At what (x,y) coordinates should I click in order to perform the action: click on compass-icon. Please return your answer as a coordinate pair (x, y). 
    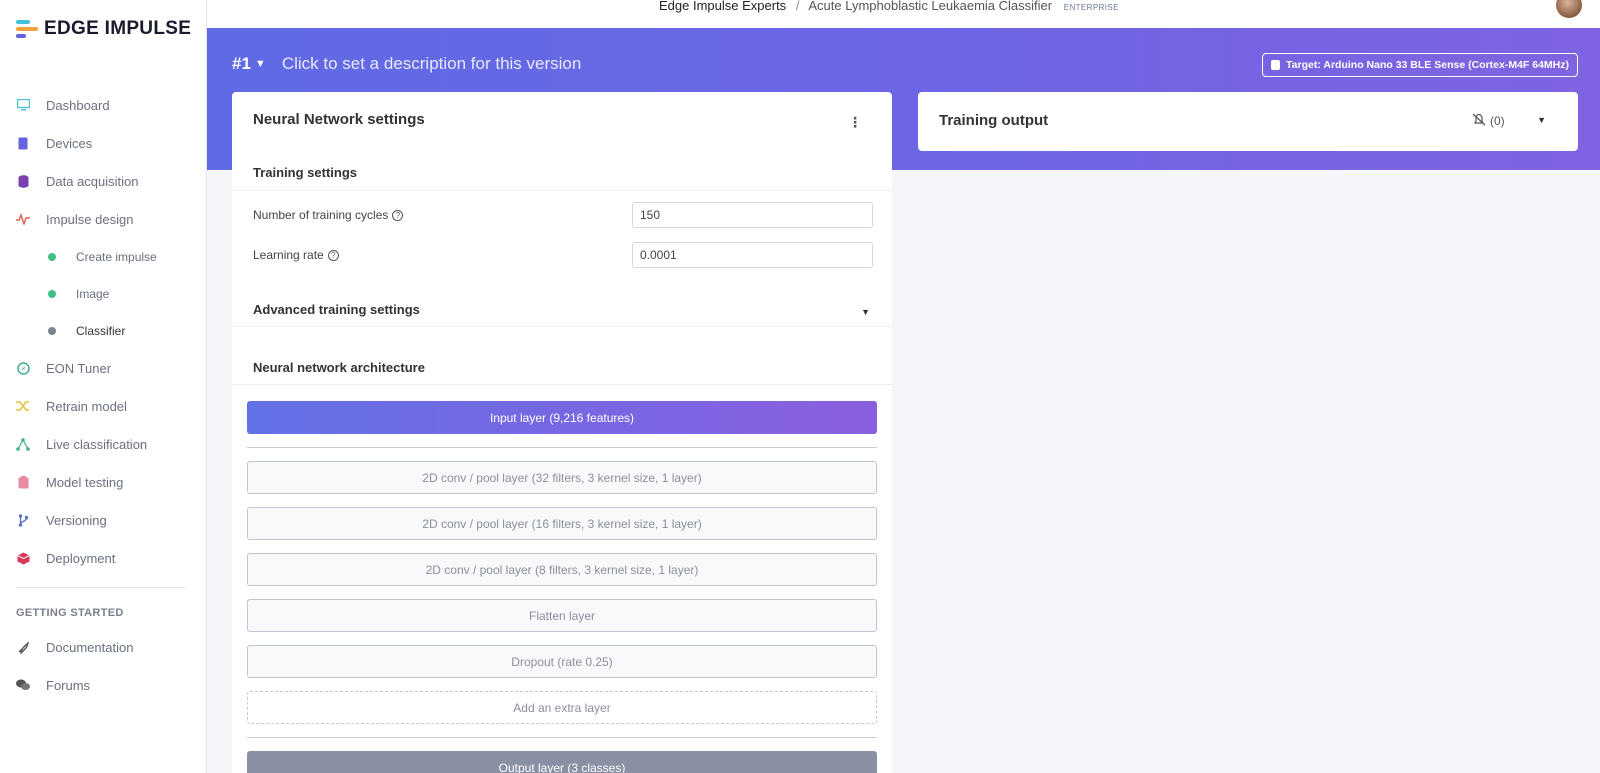
    Looking at the image, I should click on (23, 368).